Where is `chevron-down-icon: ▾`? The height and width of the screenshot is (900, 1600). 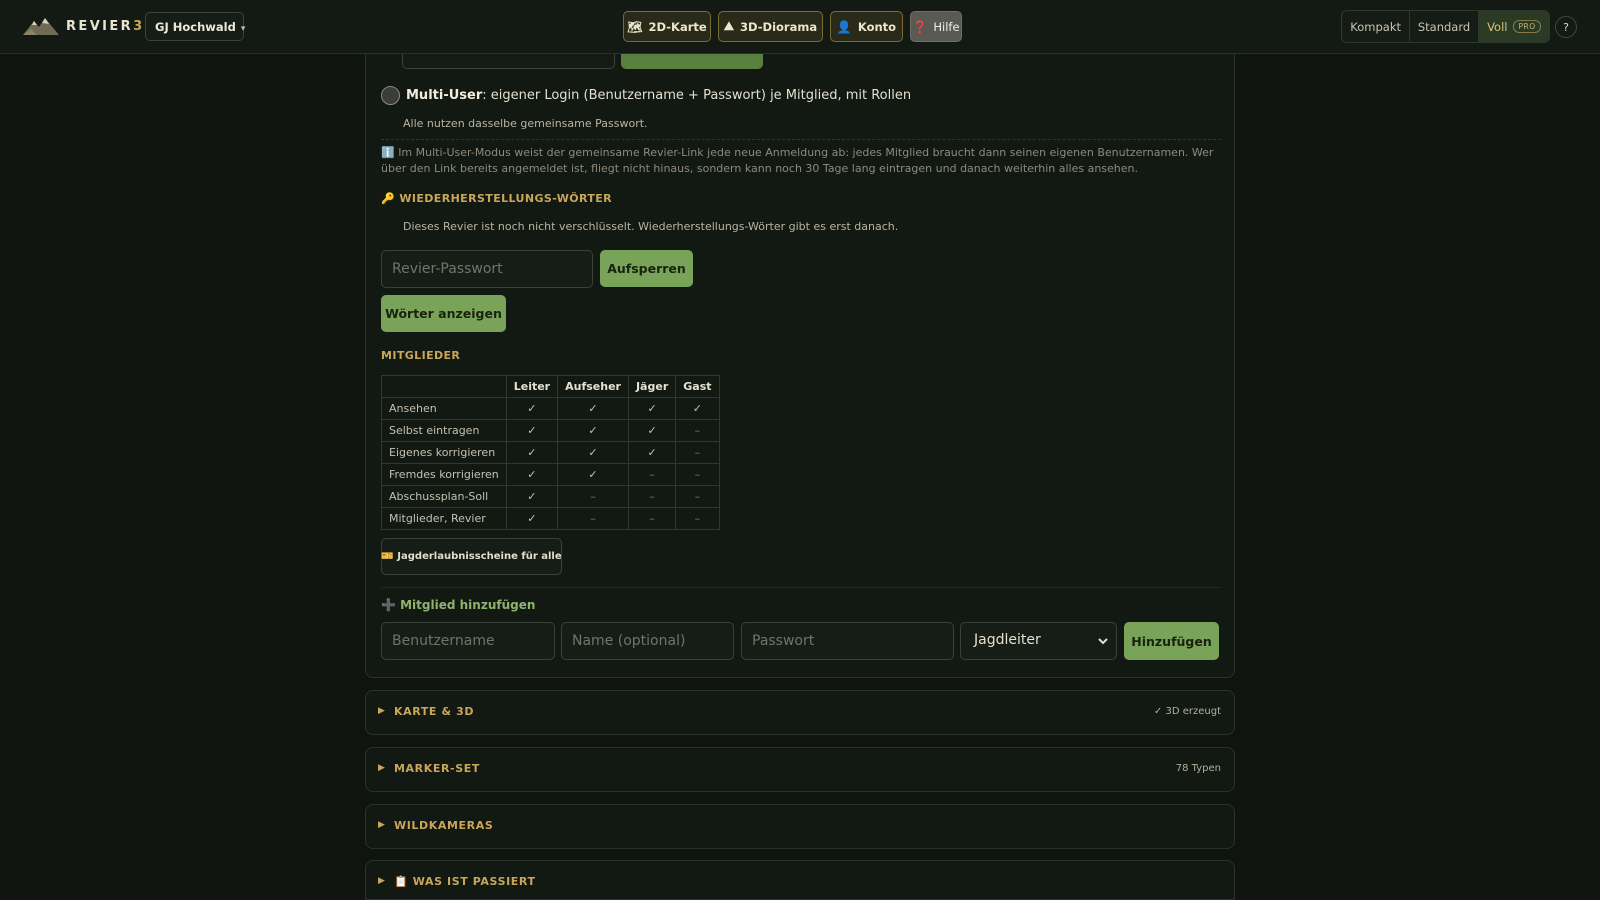
chevron-down-icon: ▾ is located at coordinates (243, 29).